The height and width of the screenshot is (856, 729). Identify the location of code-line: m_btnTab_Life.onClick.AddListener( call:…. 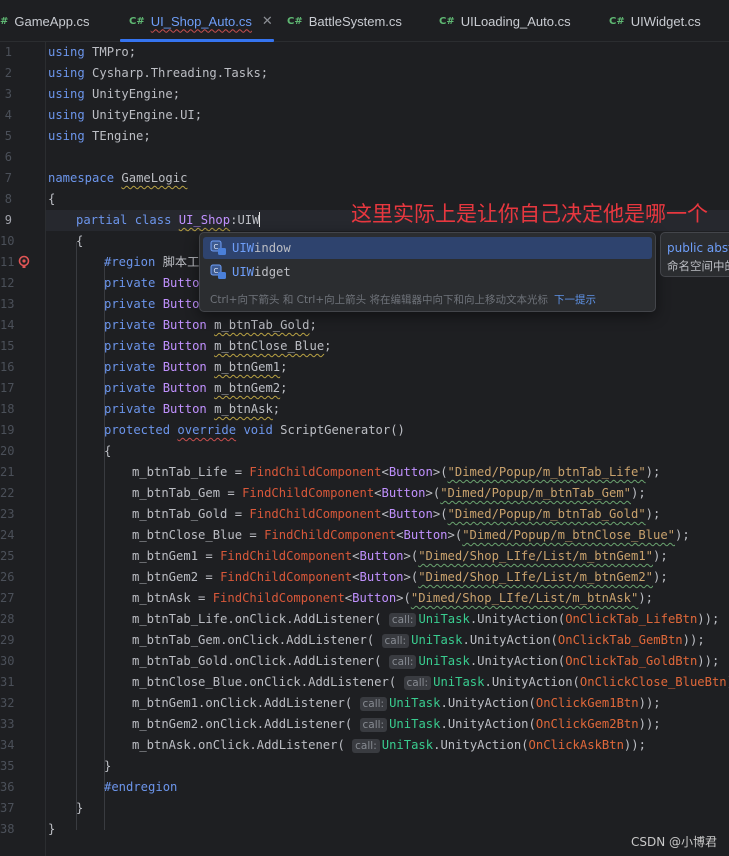
(426, 619).